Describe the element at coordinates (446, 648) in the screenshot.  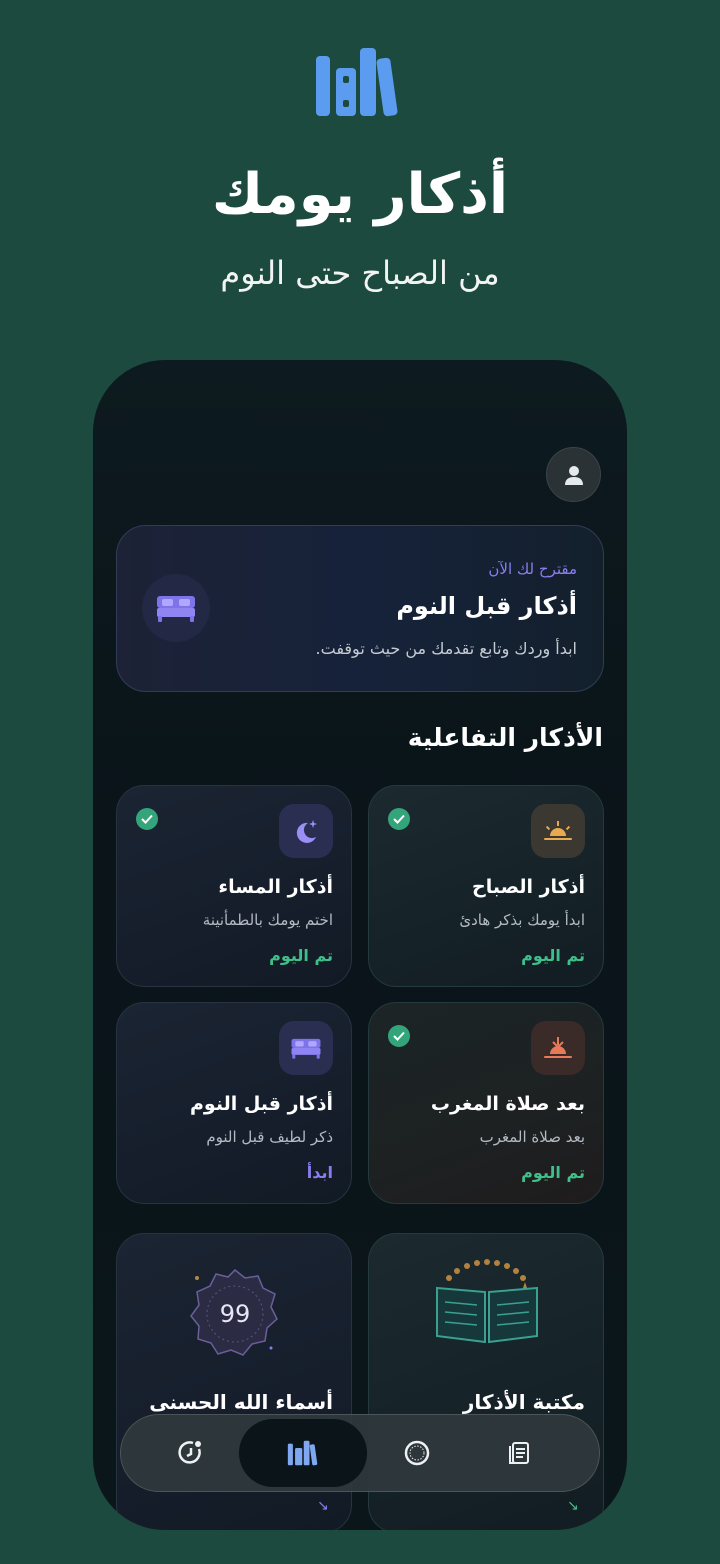
I see `suggestion-description: ابدأ وردك وتابع تقدمك من حيث توقفت.` at that location.